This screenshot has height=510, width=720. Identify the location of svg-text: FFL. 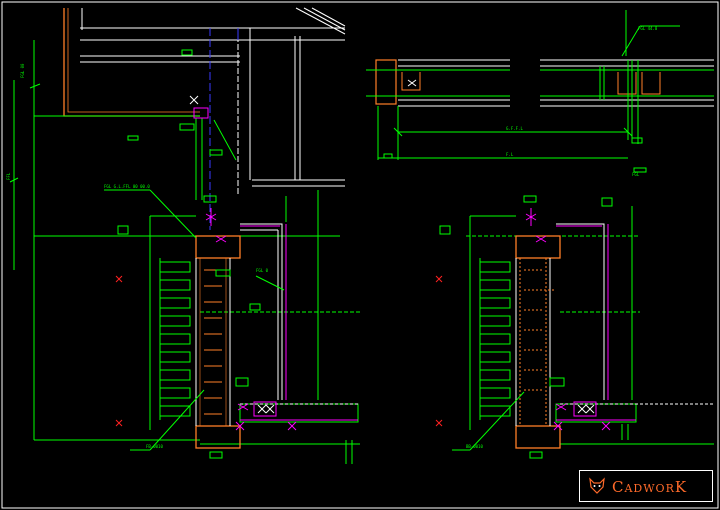
(8, 176).